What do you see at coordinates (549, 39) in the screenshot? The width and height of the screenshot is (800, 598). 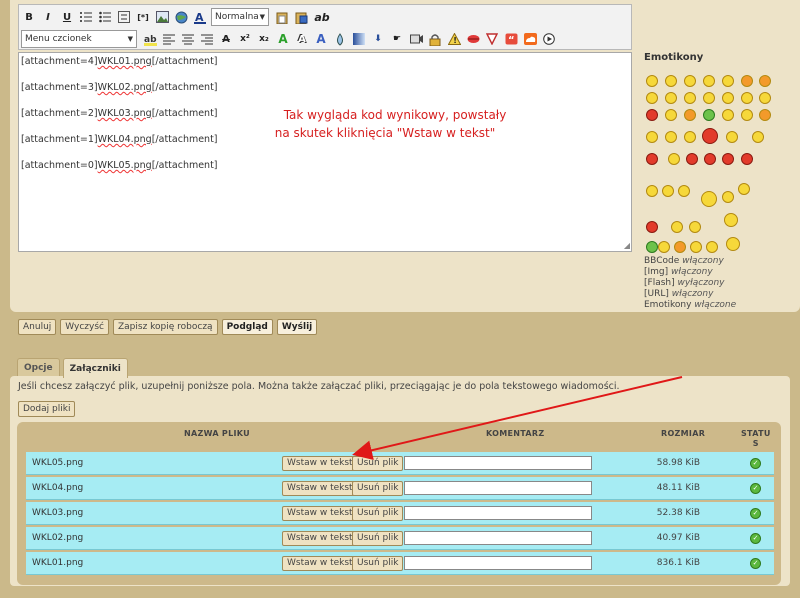 I see `play-icon` at bounding box center [549, 39].